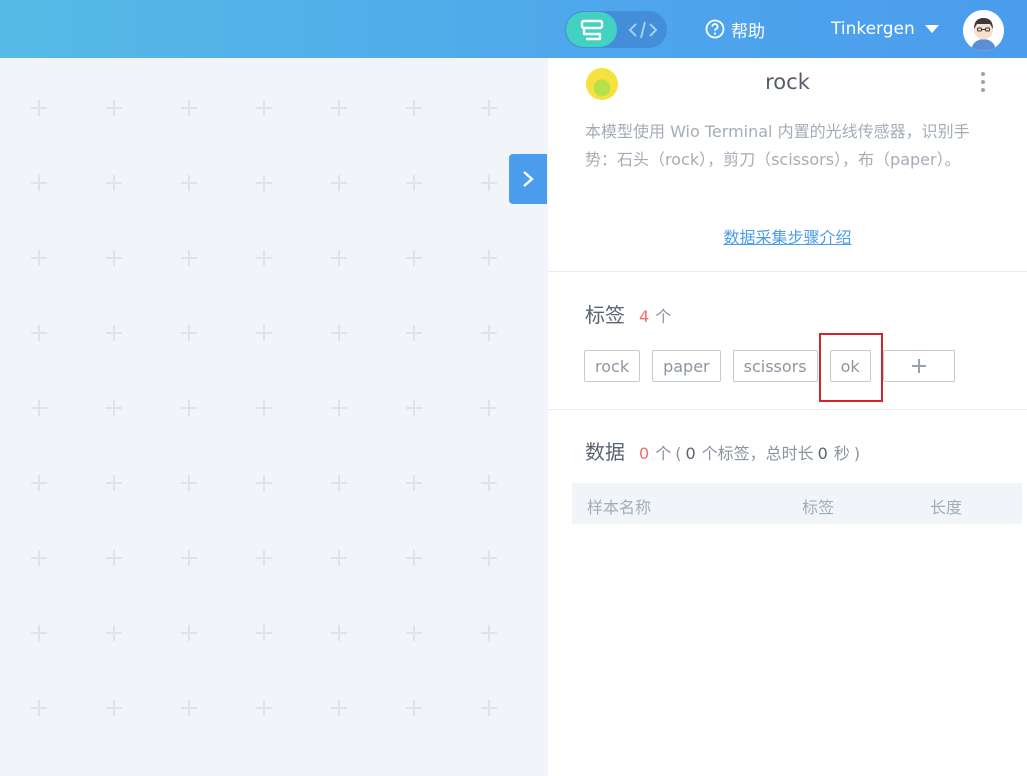  What do you see at coordinates (983, 84) in the screenshot?
I see `more-options-icon` at bounding box center [983, 84].